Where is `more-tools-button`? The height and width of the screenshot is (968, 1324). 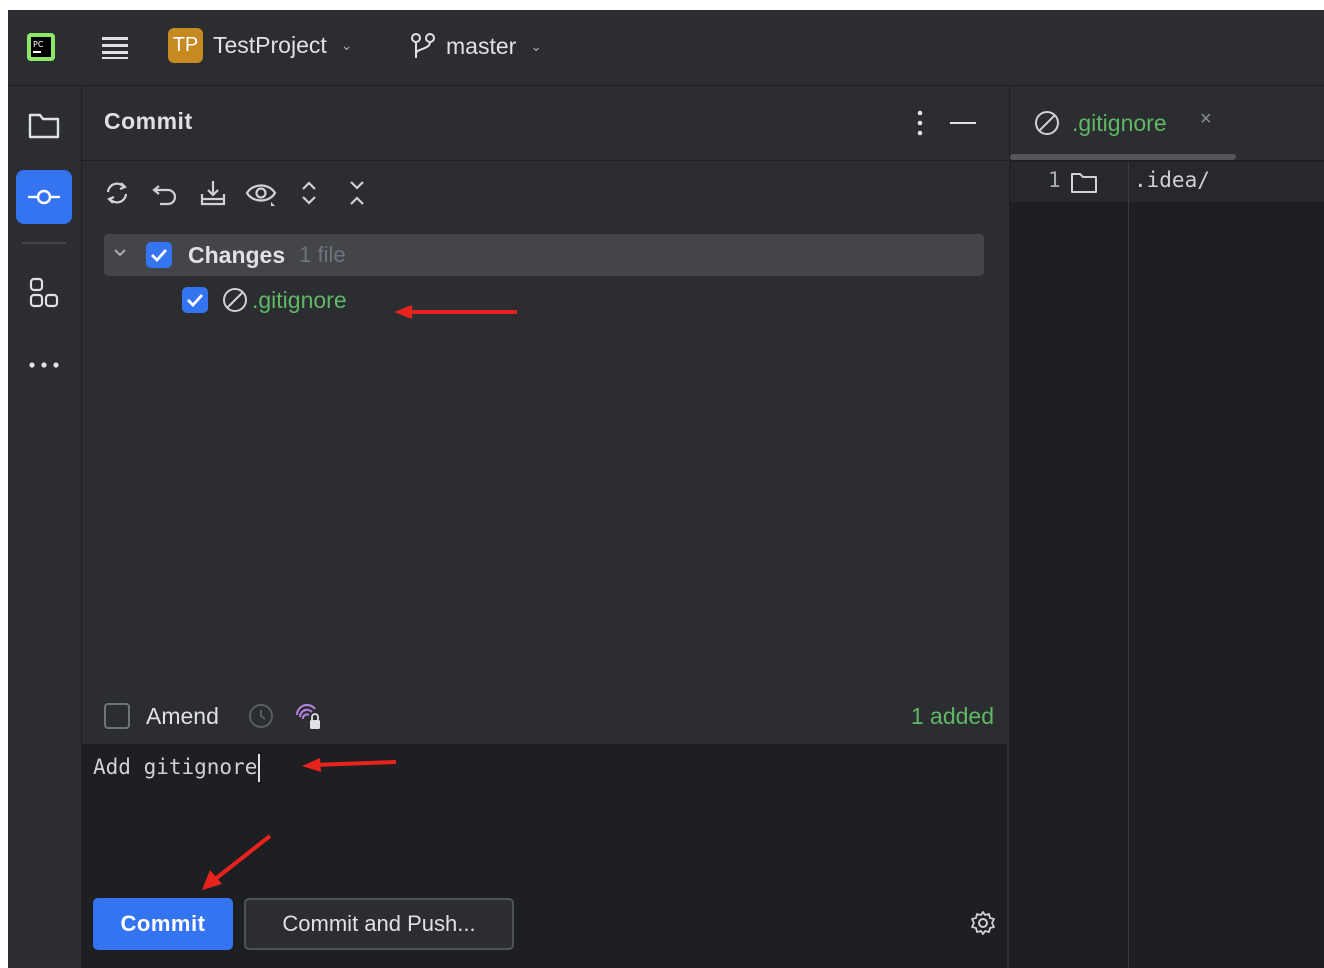 more-tools-button is located at coordinates (44, 365).